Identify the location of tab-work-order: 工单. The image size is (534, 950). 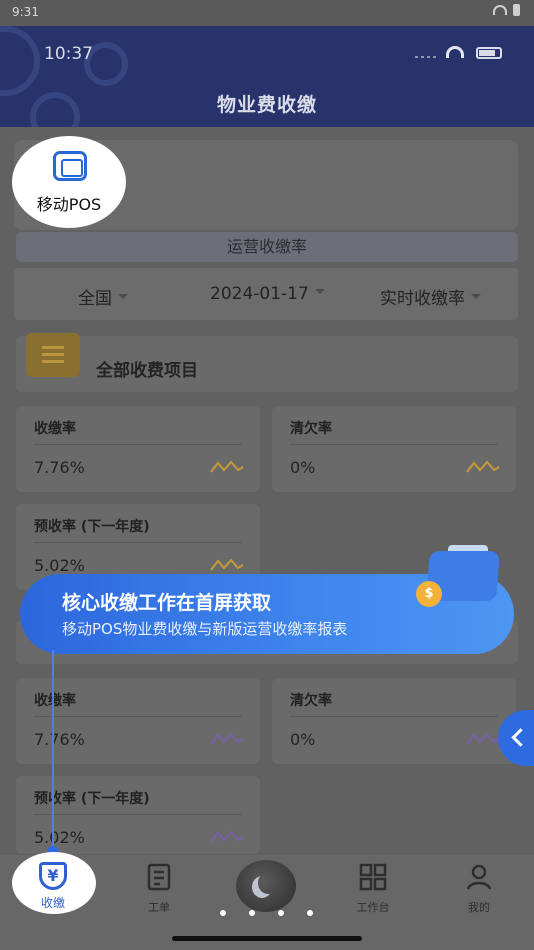
(159, 886).